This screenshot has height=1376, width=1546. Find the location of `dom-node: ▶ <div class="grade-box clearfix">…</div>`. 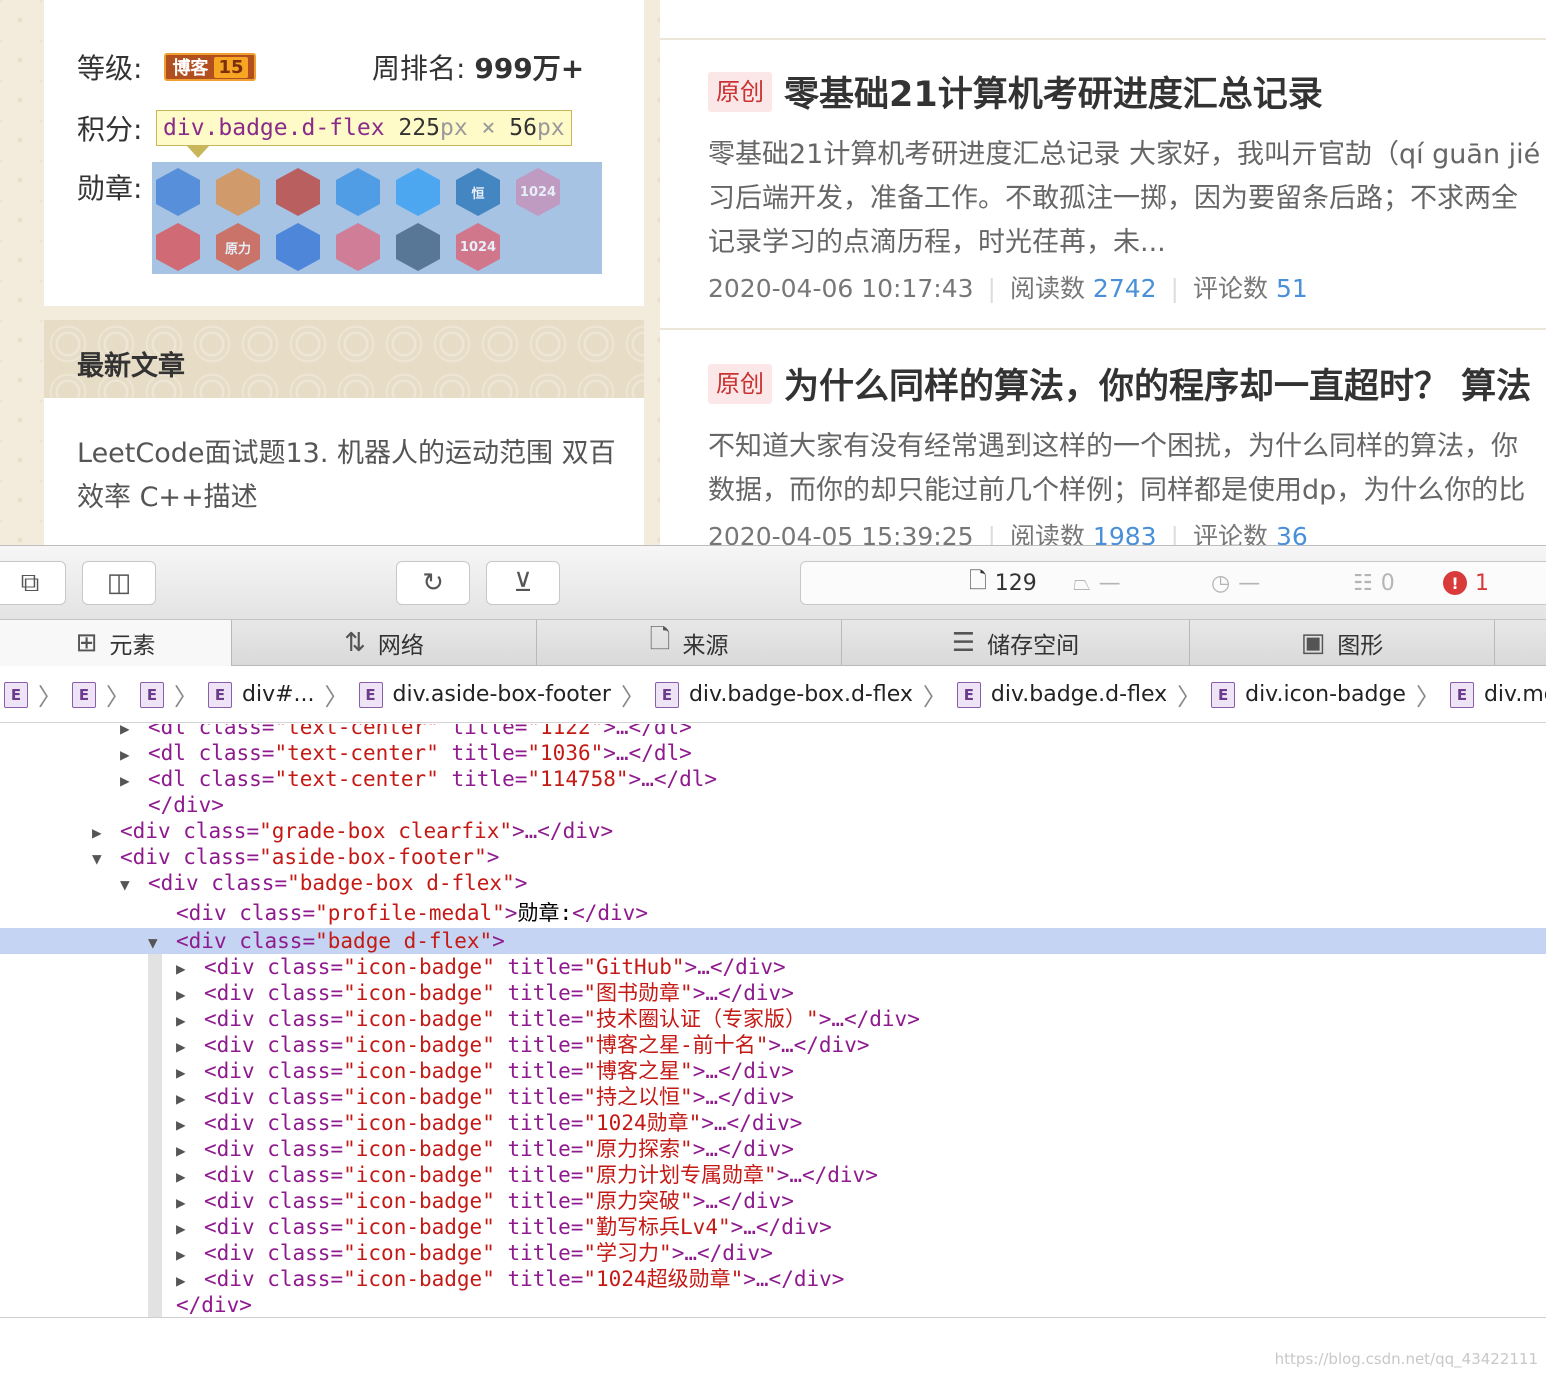

dom-node: ▶ <div class="grade-box clearfix">…</div> is located at coordinates (773, 831).